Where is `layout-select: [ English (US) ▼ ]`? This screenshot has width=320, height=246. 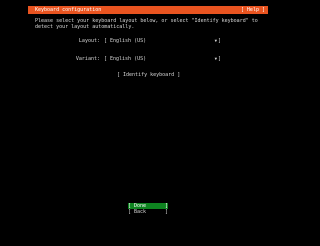 layout-select: [ English (US) ▼ ] is located at coordinates (162, 41).